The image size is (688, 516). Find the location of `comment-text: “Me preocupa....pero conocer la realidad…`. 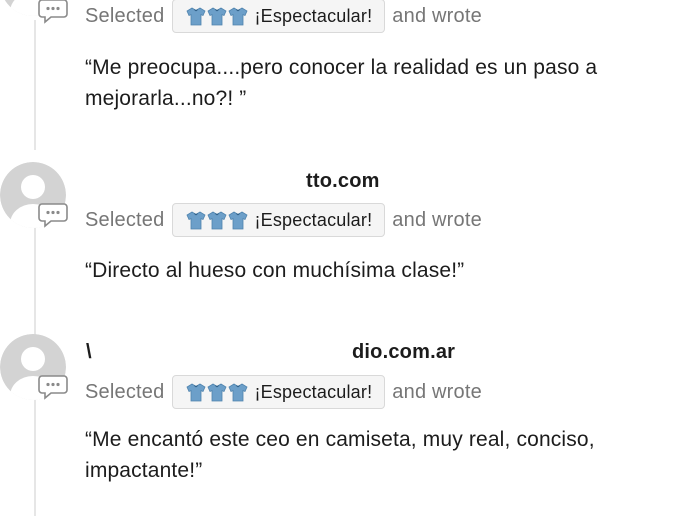

comment-text: “Me preocupa....pero conocer la realidad… is located at coordinates (341, 83).